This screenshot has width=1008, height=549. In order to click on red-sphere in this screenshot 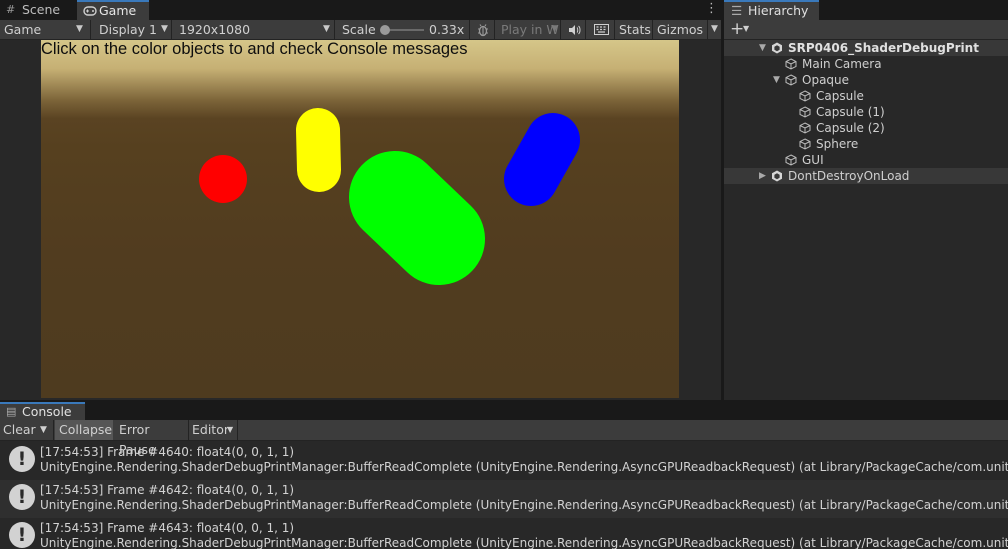, I will do `click(223, 179)`.